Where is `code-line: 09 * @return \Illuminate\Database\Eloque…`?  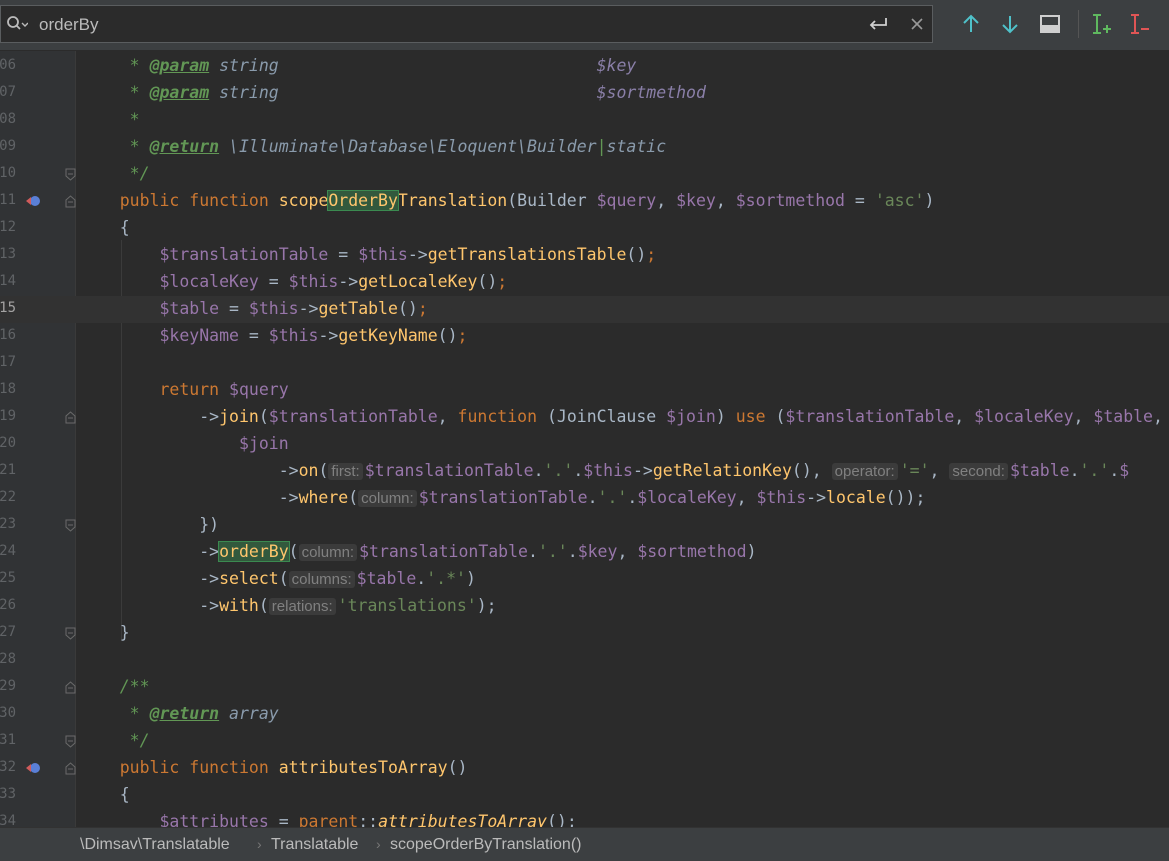
code-line: 09 * @return \Illuminate\Database\Eloque… is located at coordinates (584, 147).